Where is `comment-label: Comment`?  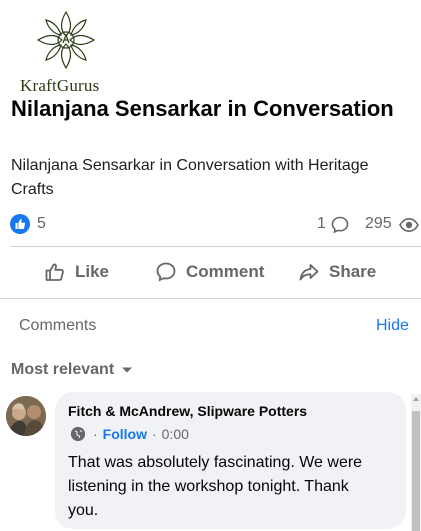
comment-label: Comment is located at coordinates (225, 271).